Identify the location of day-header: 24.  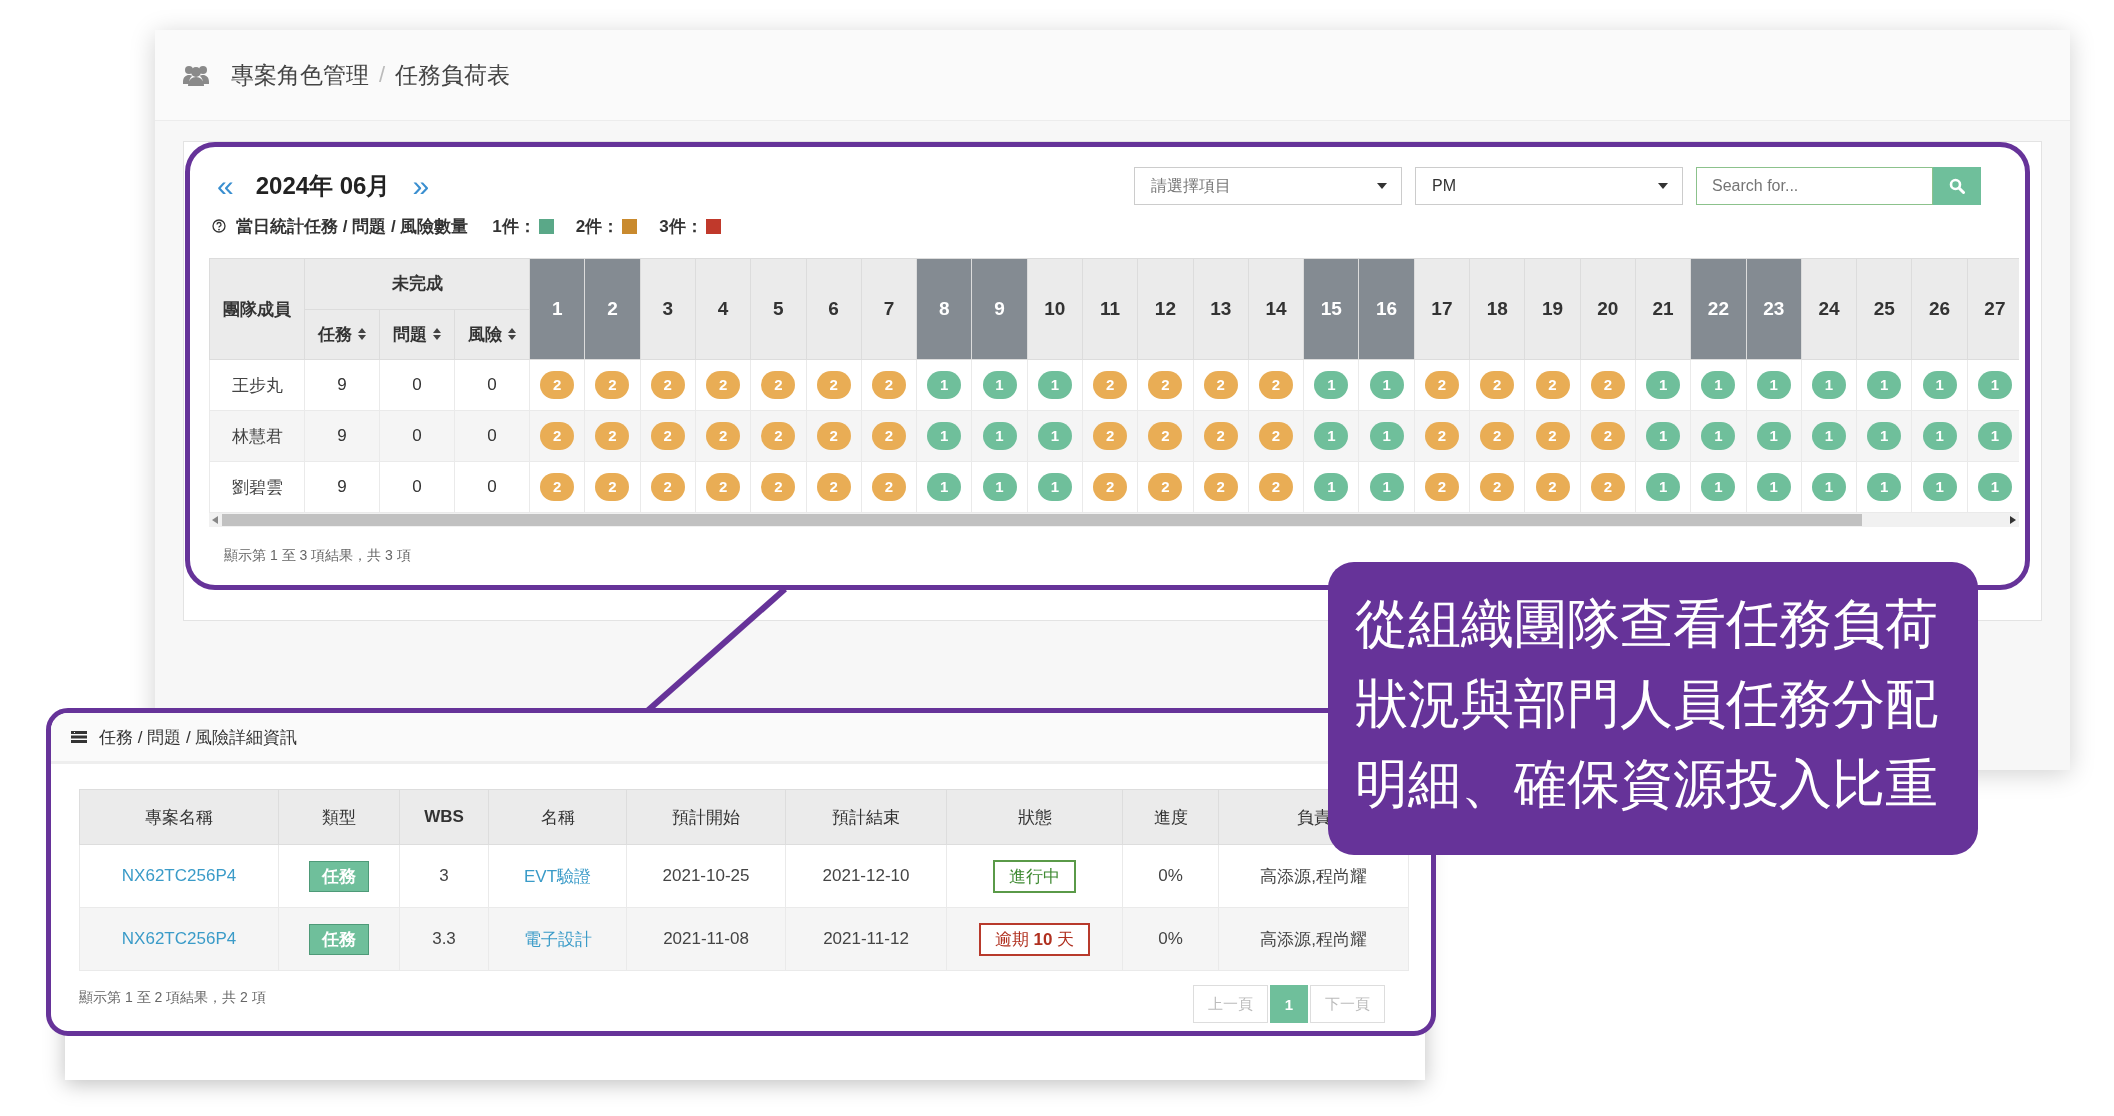
(1829, 309).